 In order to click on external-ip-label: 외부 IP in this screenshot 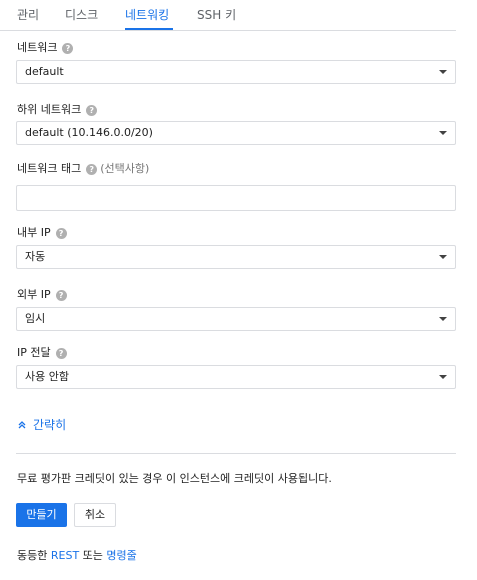, I will do `click(34, 294)`.